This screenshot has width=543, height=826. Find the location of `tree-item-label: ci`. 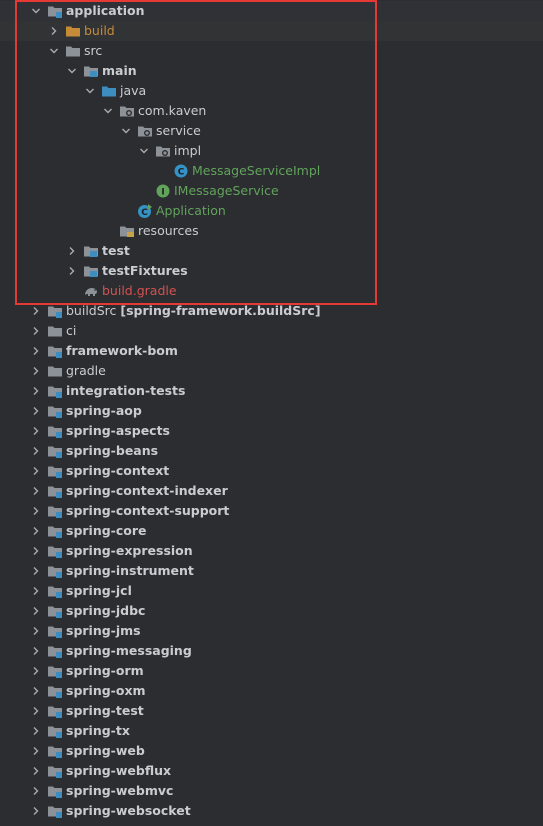

tree-item-label: ci is located at coordinates (71, 330).